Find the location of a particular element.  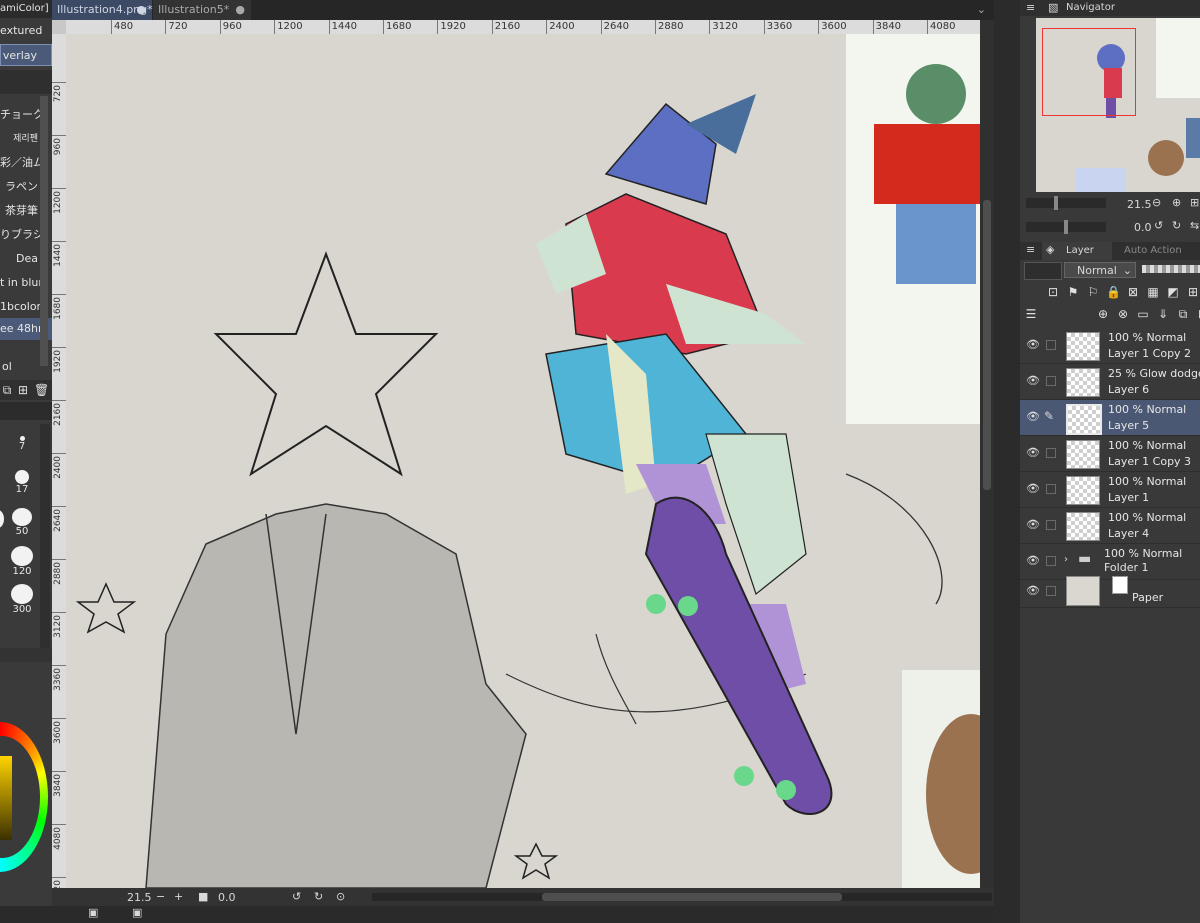

sub-tool-textured: extured is located at coordinates (26, 31).